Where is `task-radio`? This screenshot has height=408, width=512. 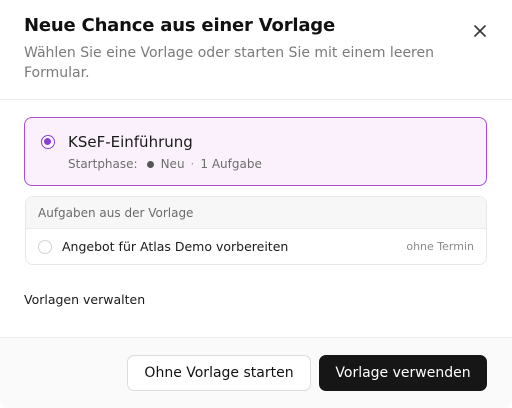
task-radio is located at coordinates (45, 247).